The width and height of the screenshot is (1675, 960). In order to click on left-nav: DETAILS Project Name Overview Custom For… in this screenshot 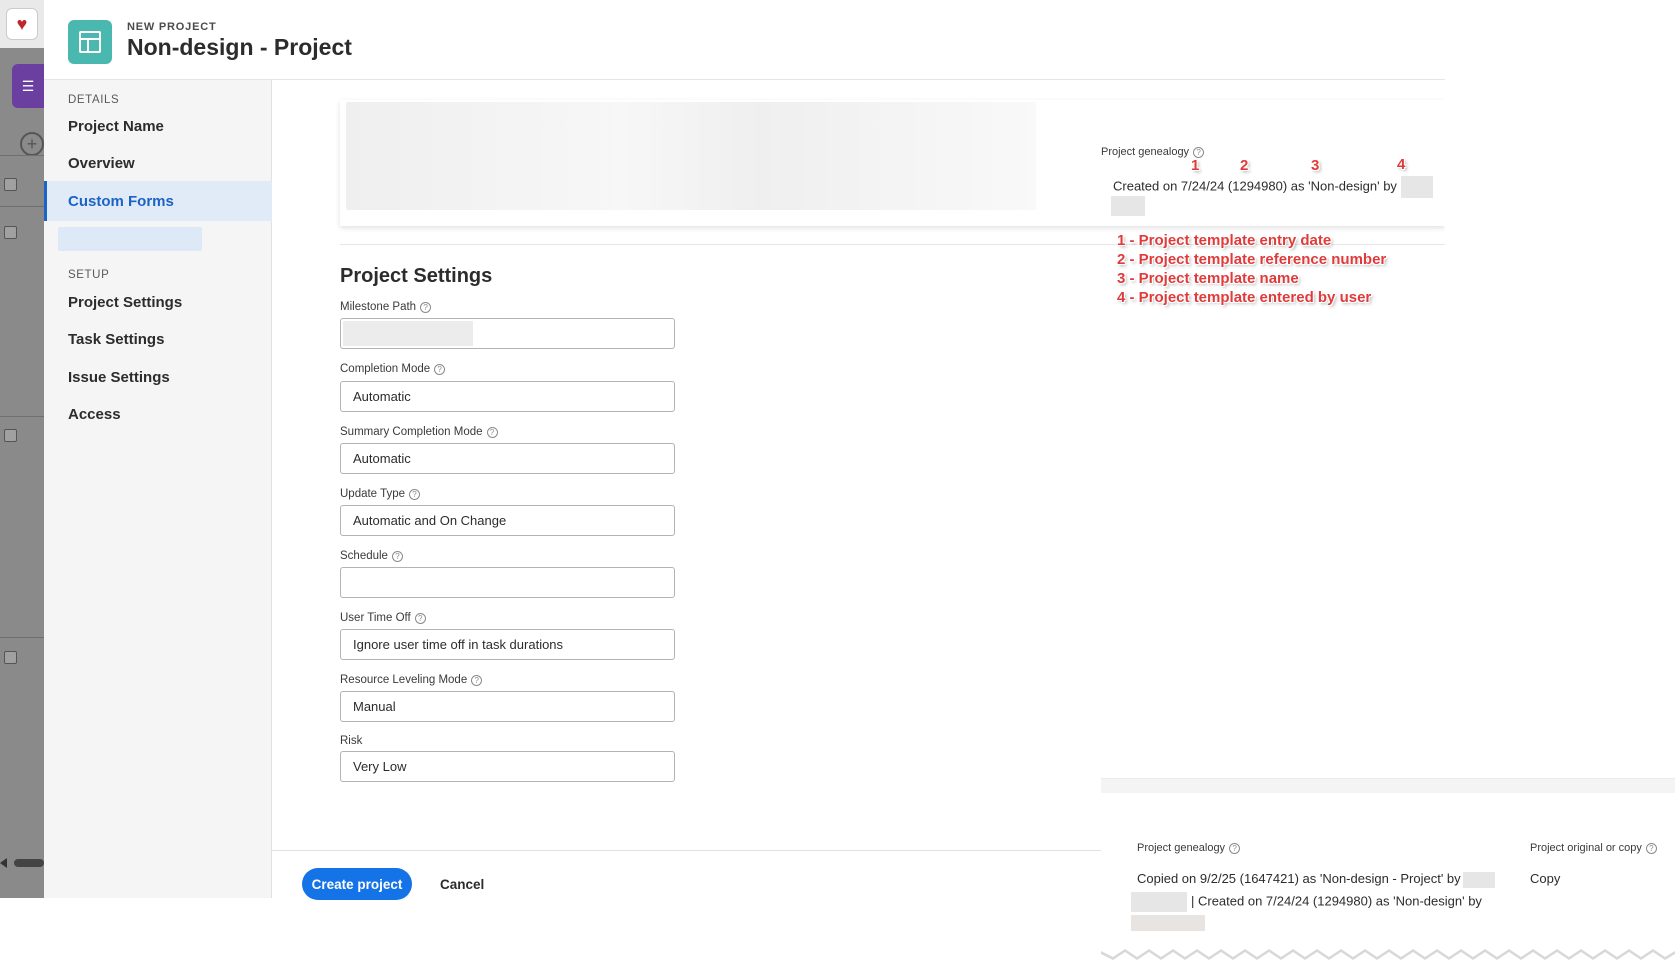, I will do `click(158, 489)`.